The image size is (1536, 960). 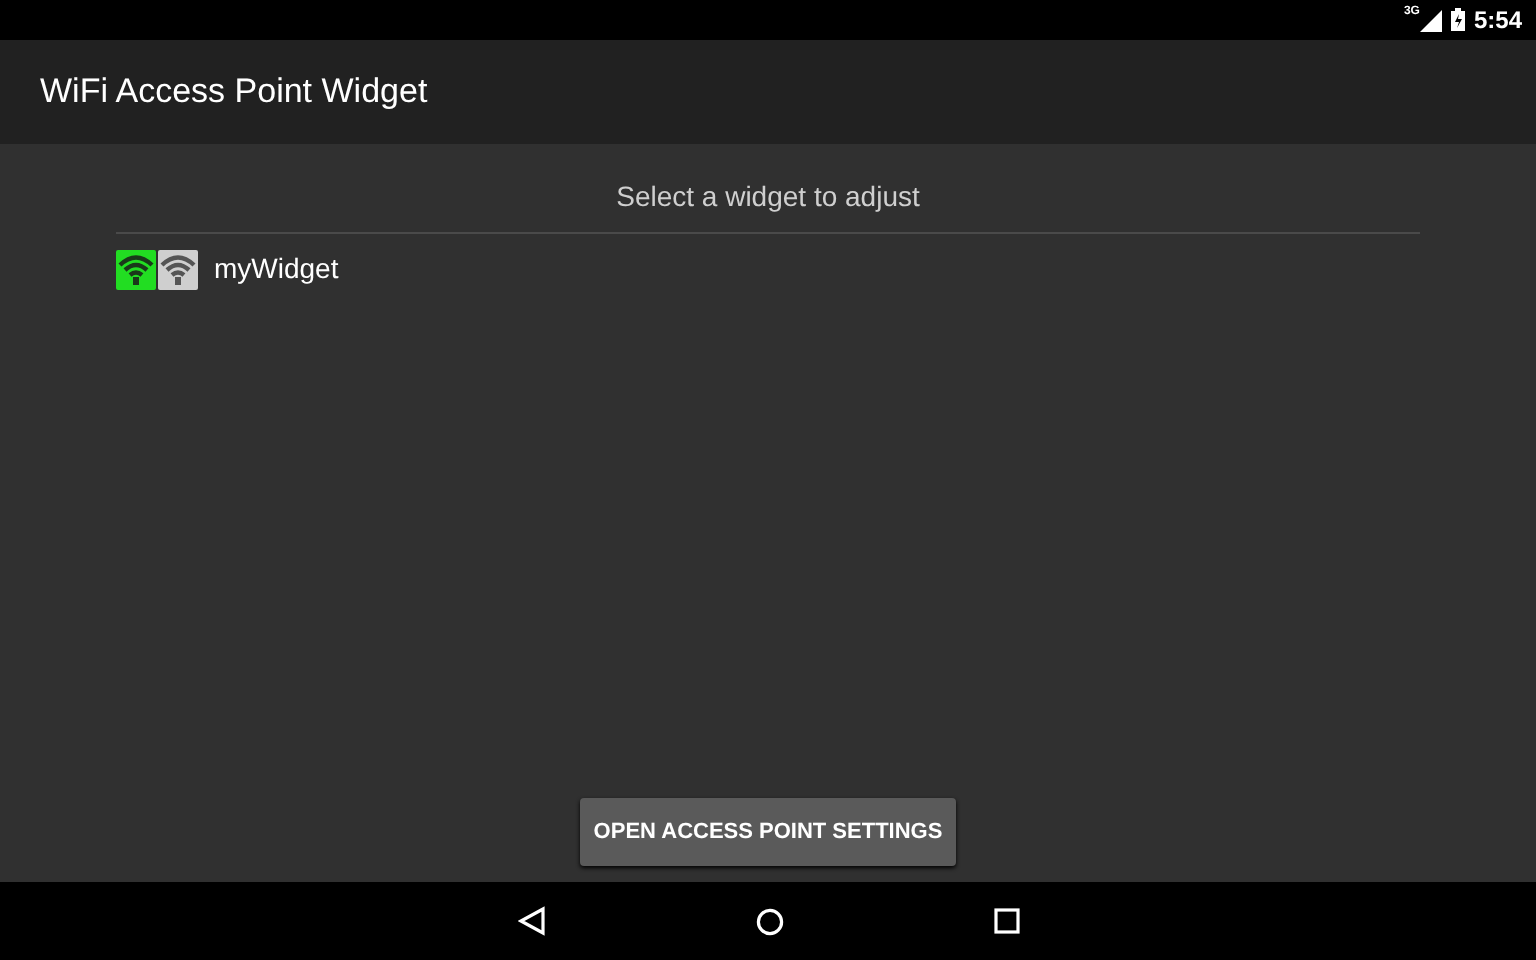 What do you see at coordinates (178, 269) in the screenshot?
I see `wifi-off-icon` at bounding box center [178, 269].